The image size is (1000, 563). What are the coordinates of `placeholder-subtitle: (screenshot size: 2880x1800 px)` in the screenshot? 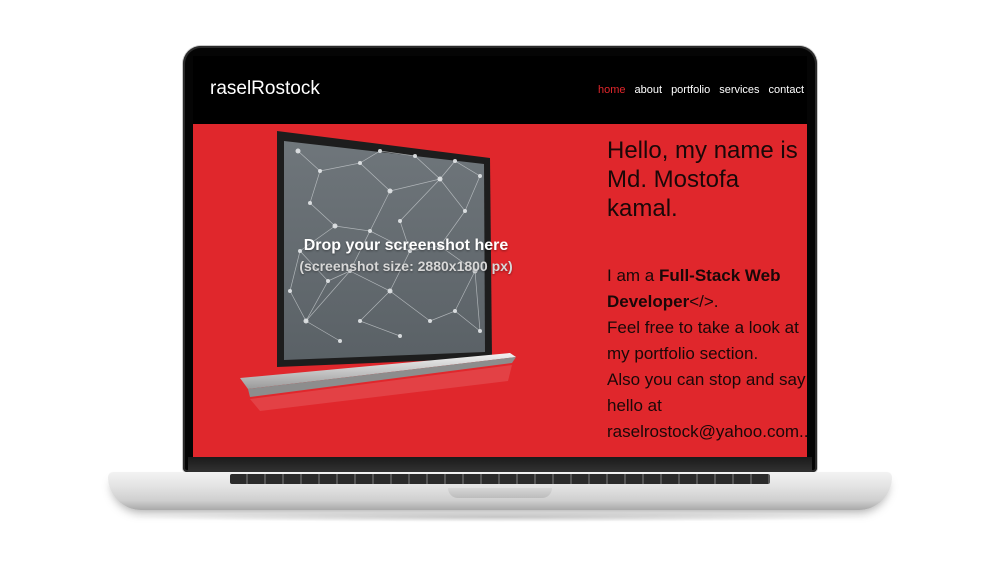 It's located at (406, 266).